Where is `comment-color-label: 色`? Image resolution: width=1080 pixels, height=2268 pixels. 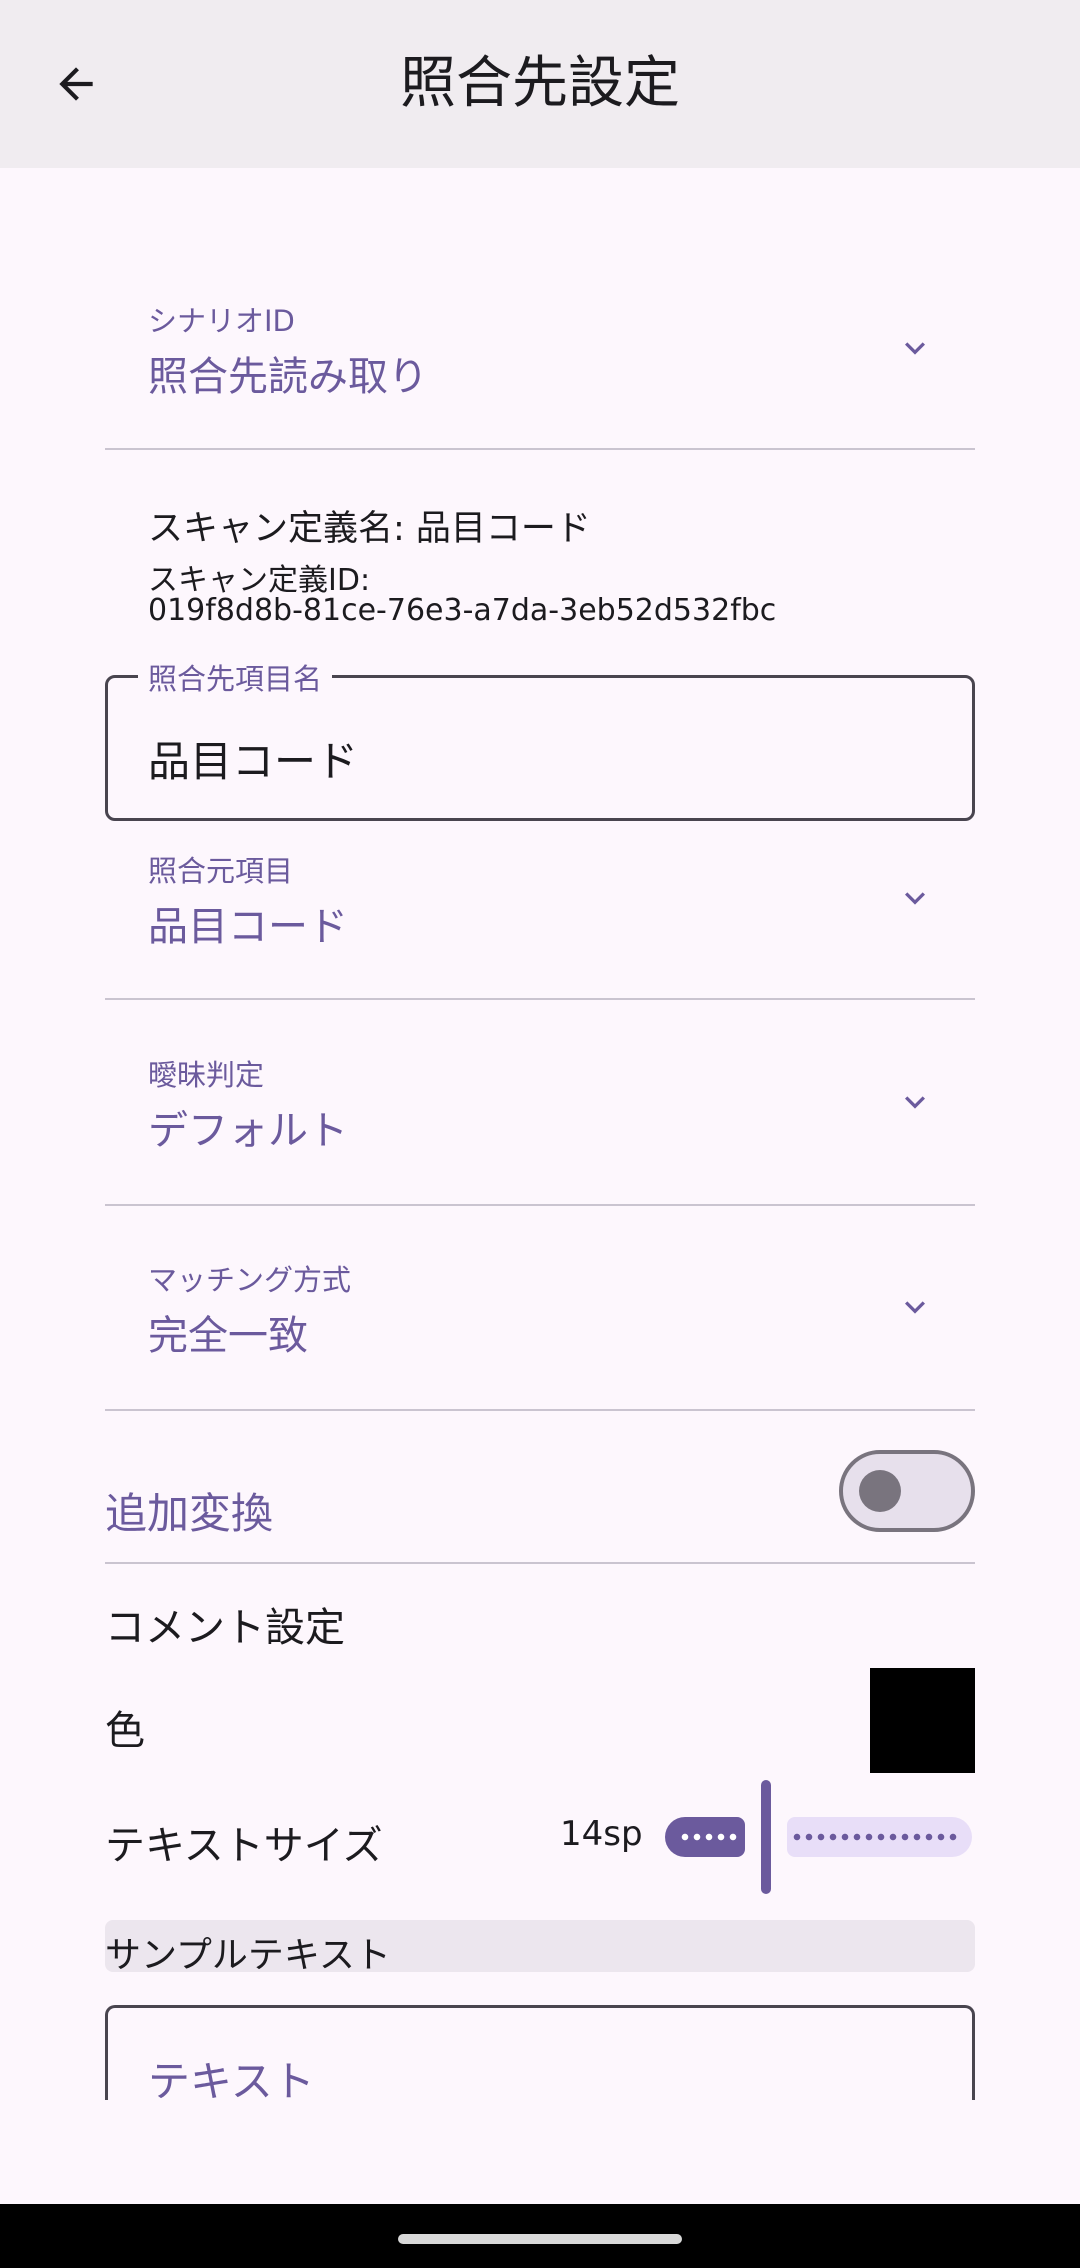
comment-color-label: 色 is located at coordinates (125, 1731).